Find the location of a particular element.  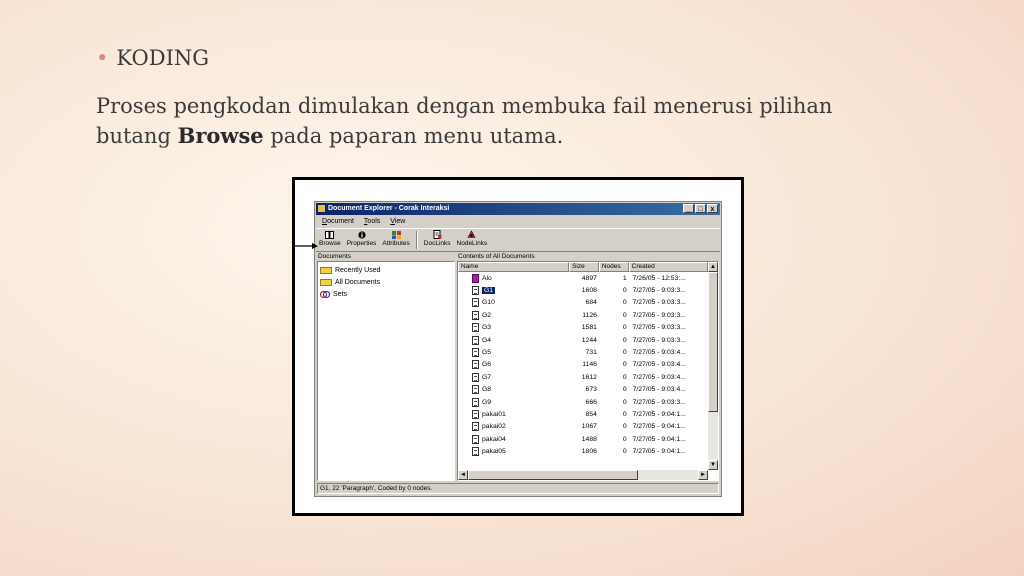

name-cell: G5 is located at coordinates (513, 353).